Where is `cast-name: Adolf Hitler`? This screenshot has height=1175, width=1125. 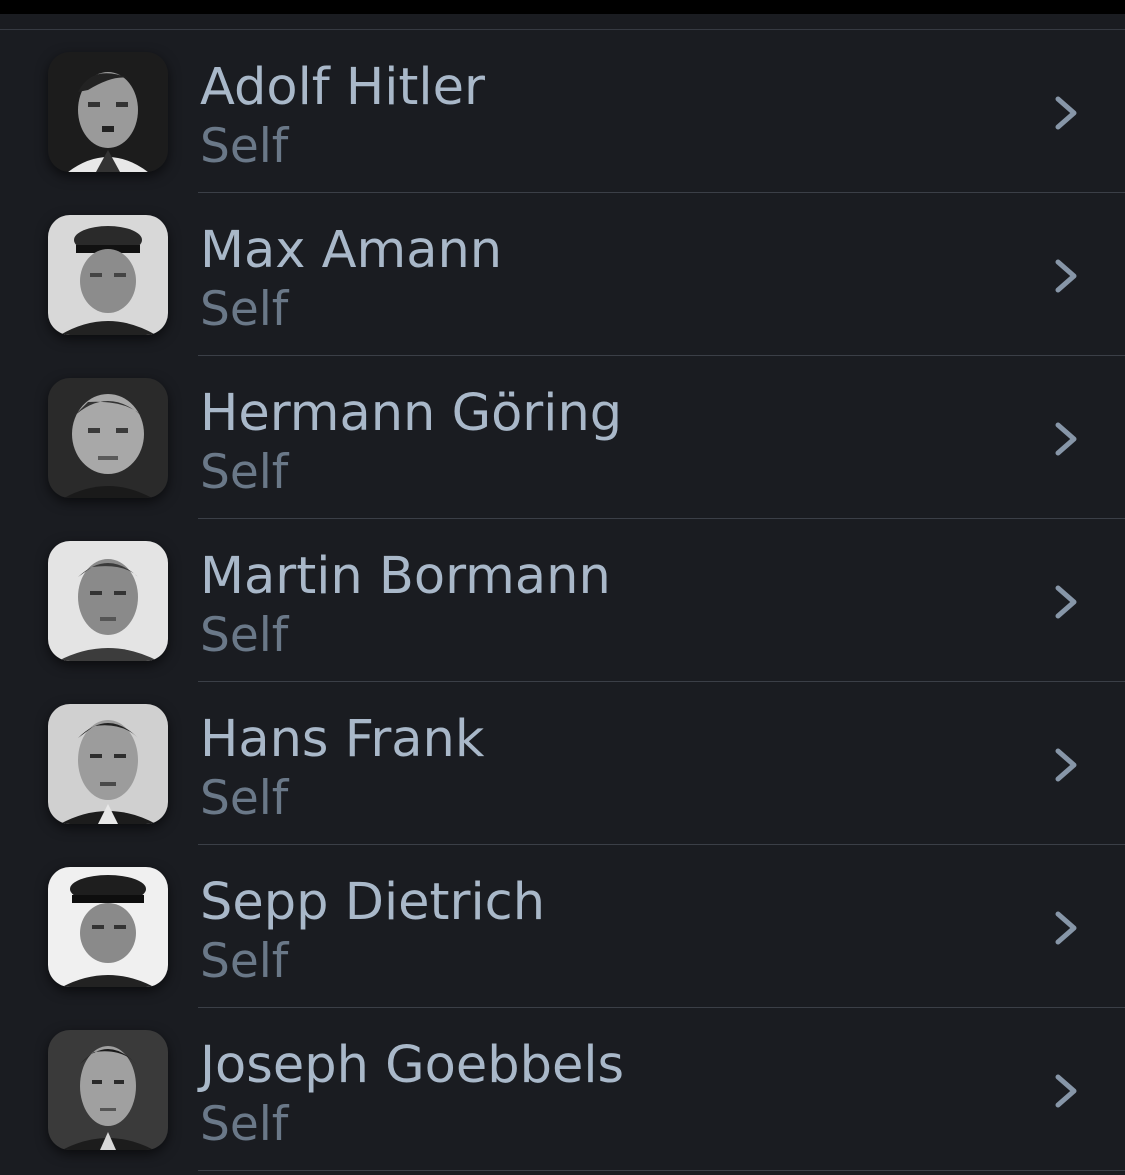
cast-name: Adolf Hitler is located at coordinates (342, 87).